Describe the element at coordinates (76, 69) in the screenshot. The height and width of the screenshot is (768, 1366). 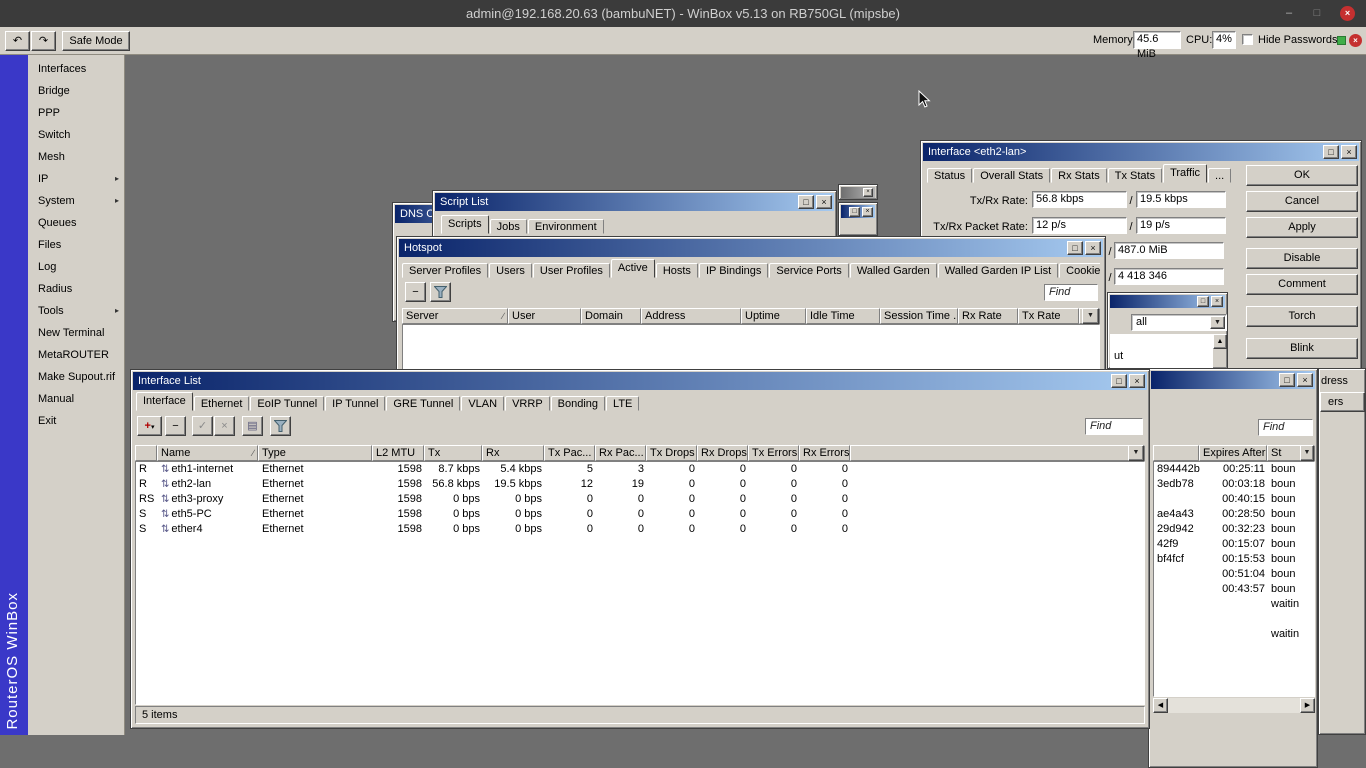
I see `sidebar-item-interfaces: Interfaces` at that location.